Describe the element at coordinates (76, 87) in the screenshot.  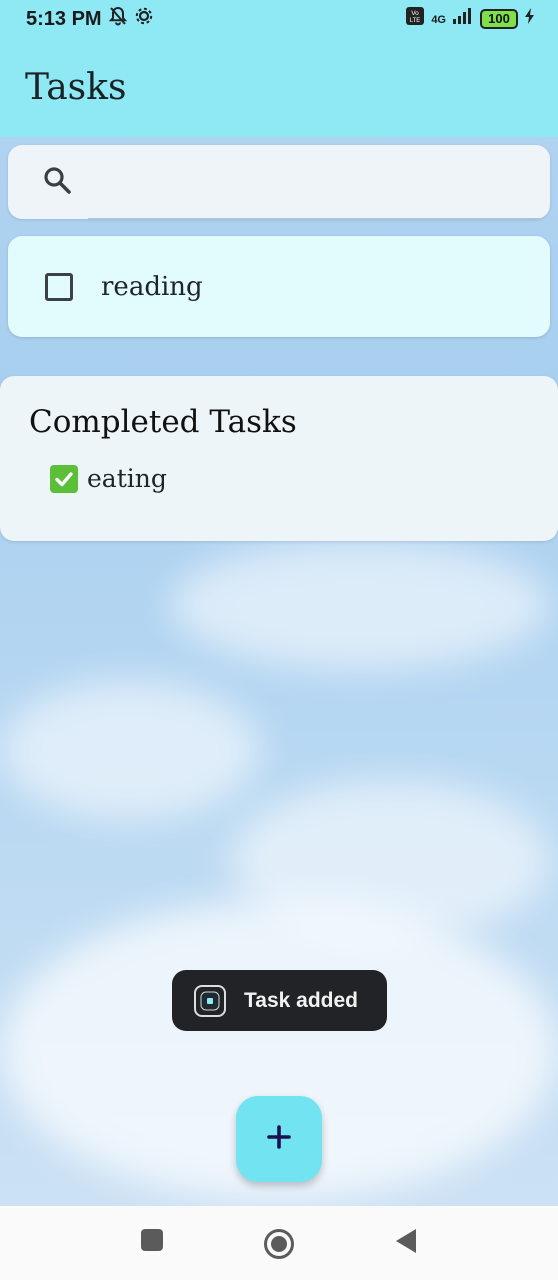
I see `page-title: Tasks` at that location.